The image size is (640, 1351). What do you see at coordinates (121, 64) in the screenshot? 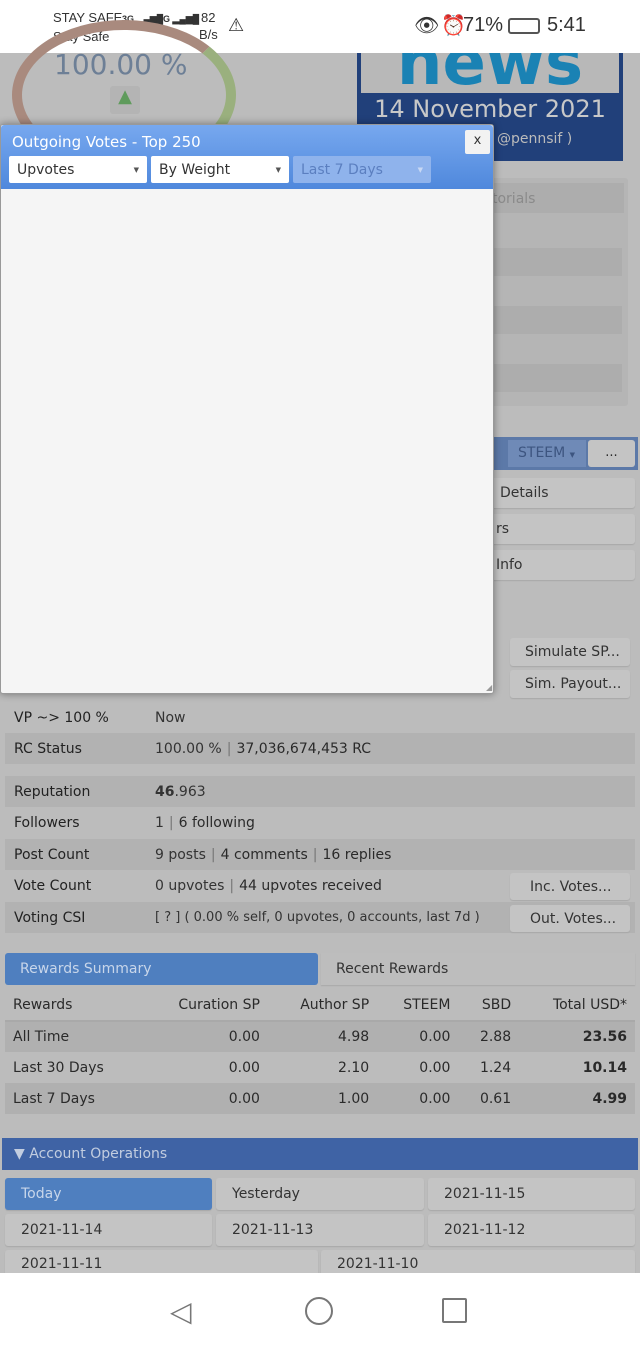
I see `gauge-value: 100.00 %` at bounding box center [121, 64].